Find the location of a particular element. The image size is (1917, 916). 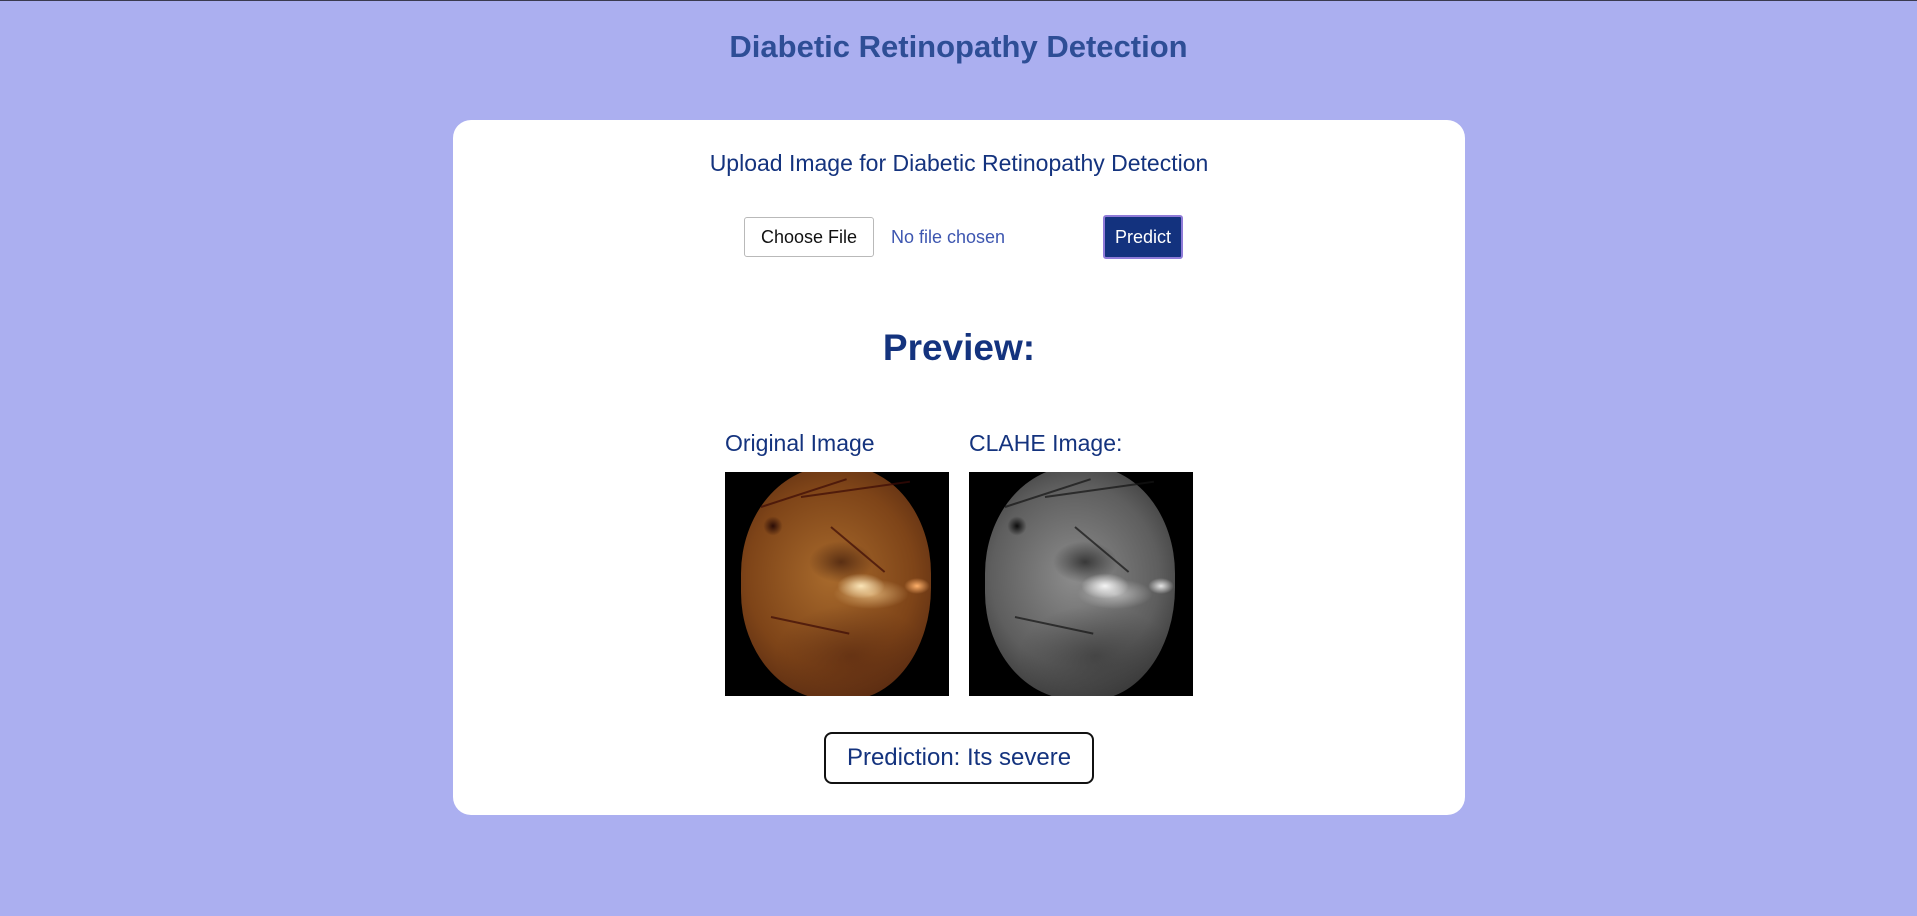

original-image is located at coordinates (837, 584).